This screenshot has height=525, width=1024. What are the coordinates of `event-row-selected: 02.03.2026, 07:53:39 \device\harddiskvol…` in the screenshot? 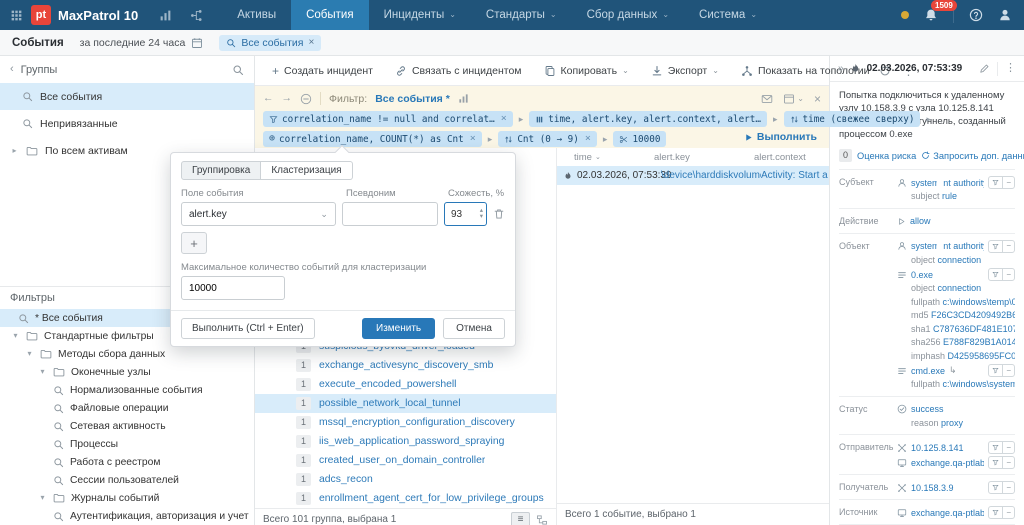 It's located at (693, 175).